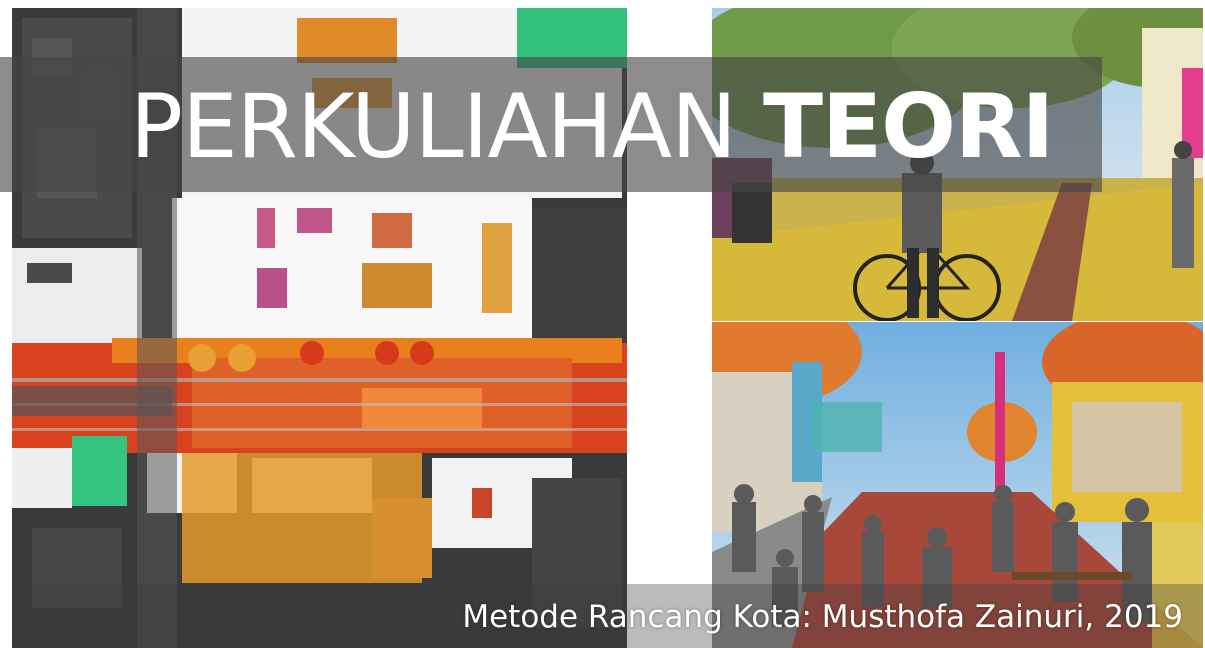  Describe the element at coordinates (433, 126) in the screenshot. I see `slide-title-light: PERKULIAHAN` at that location.